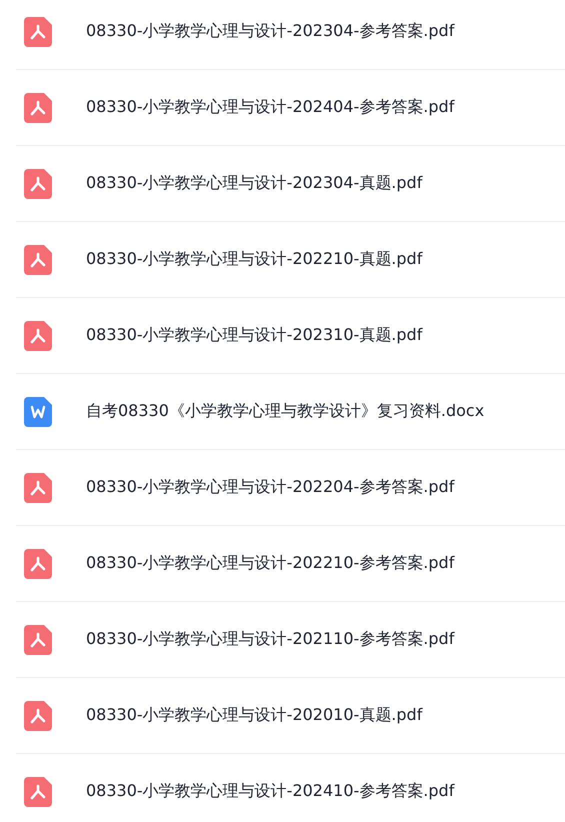 Image resolution: width=565 pixels, height=822 pixels. I want to click on file-name: 08330-小学教学心理与设计-202310-真题.pdf, so click(254, 335).